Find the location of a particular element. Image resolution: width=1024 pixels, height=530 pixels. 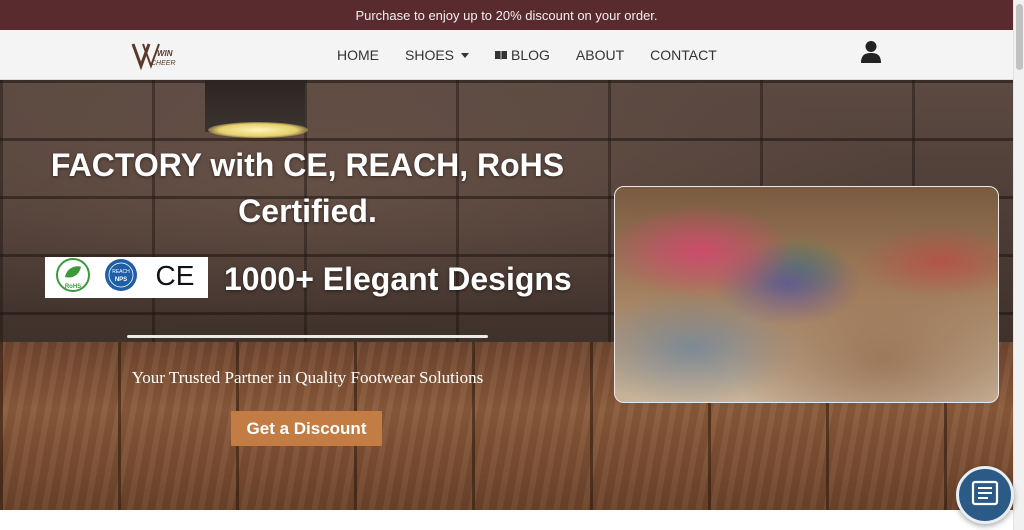

hero-headline: FACTORY with CE, REACH, RoHS Certified. is located at coordinates (307, 188).